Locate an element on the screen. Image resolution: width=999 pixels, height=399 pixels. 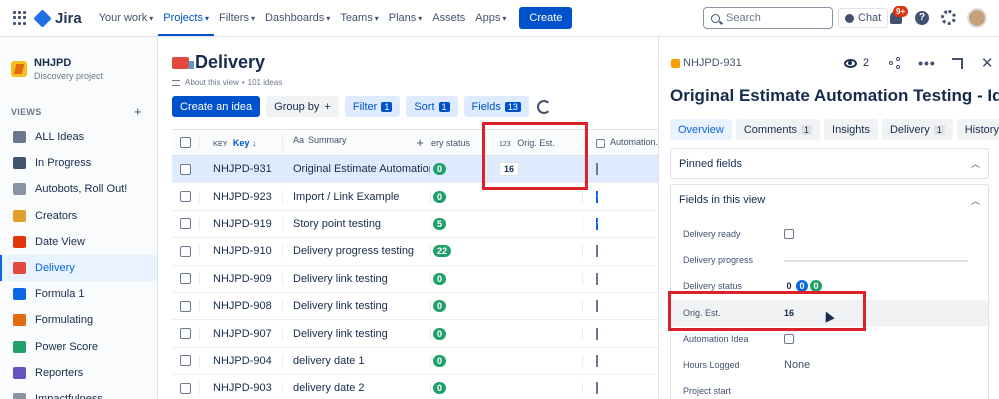
sidebar-item-formula-1: Formula 1 is located at coordinates (78, 294).